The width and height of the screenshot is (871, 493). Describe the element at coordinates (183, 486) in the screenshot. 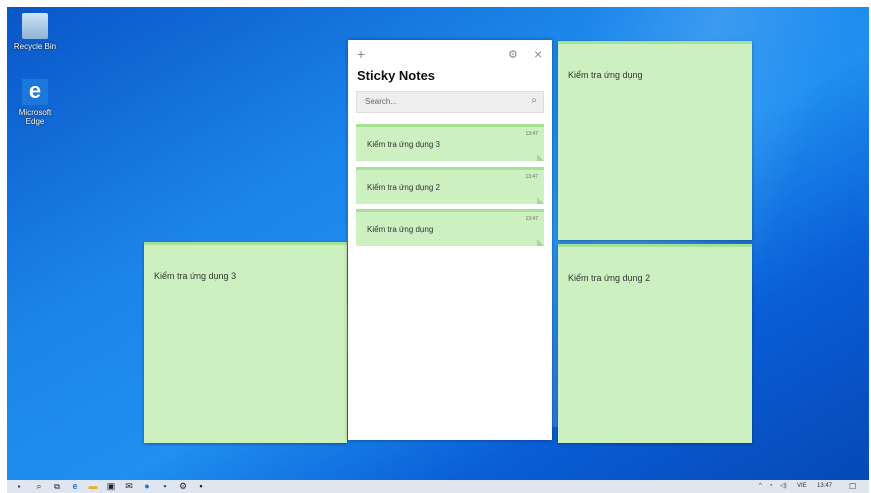

I see `settings-taskbar-icon: ⚙` at that location.